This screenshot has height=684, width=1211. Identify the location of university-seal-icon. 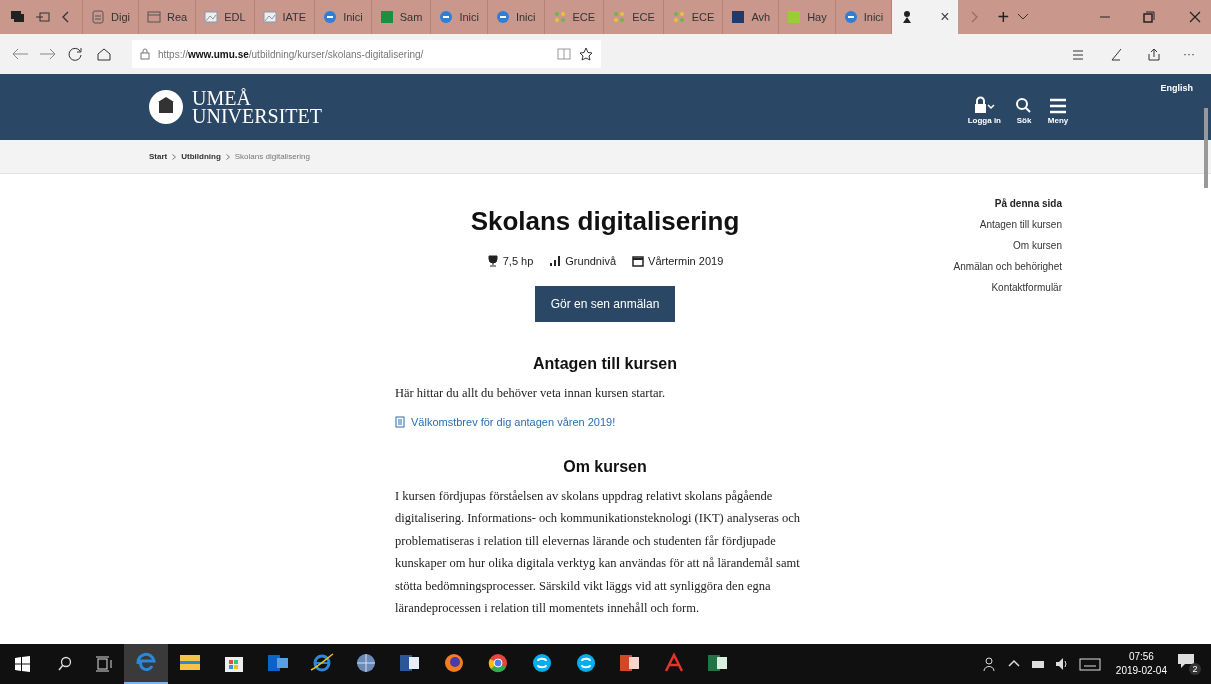
(166, 107).